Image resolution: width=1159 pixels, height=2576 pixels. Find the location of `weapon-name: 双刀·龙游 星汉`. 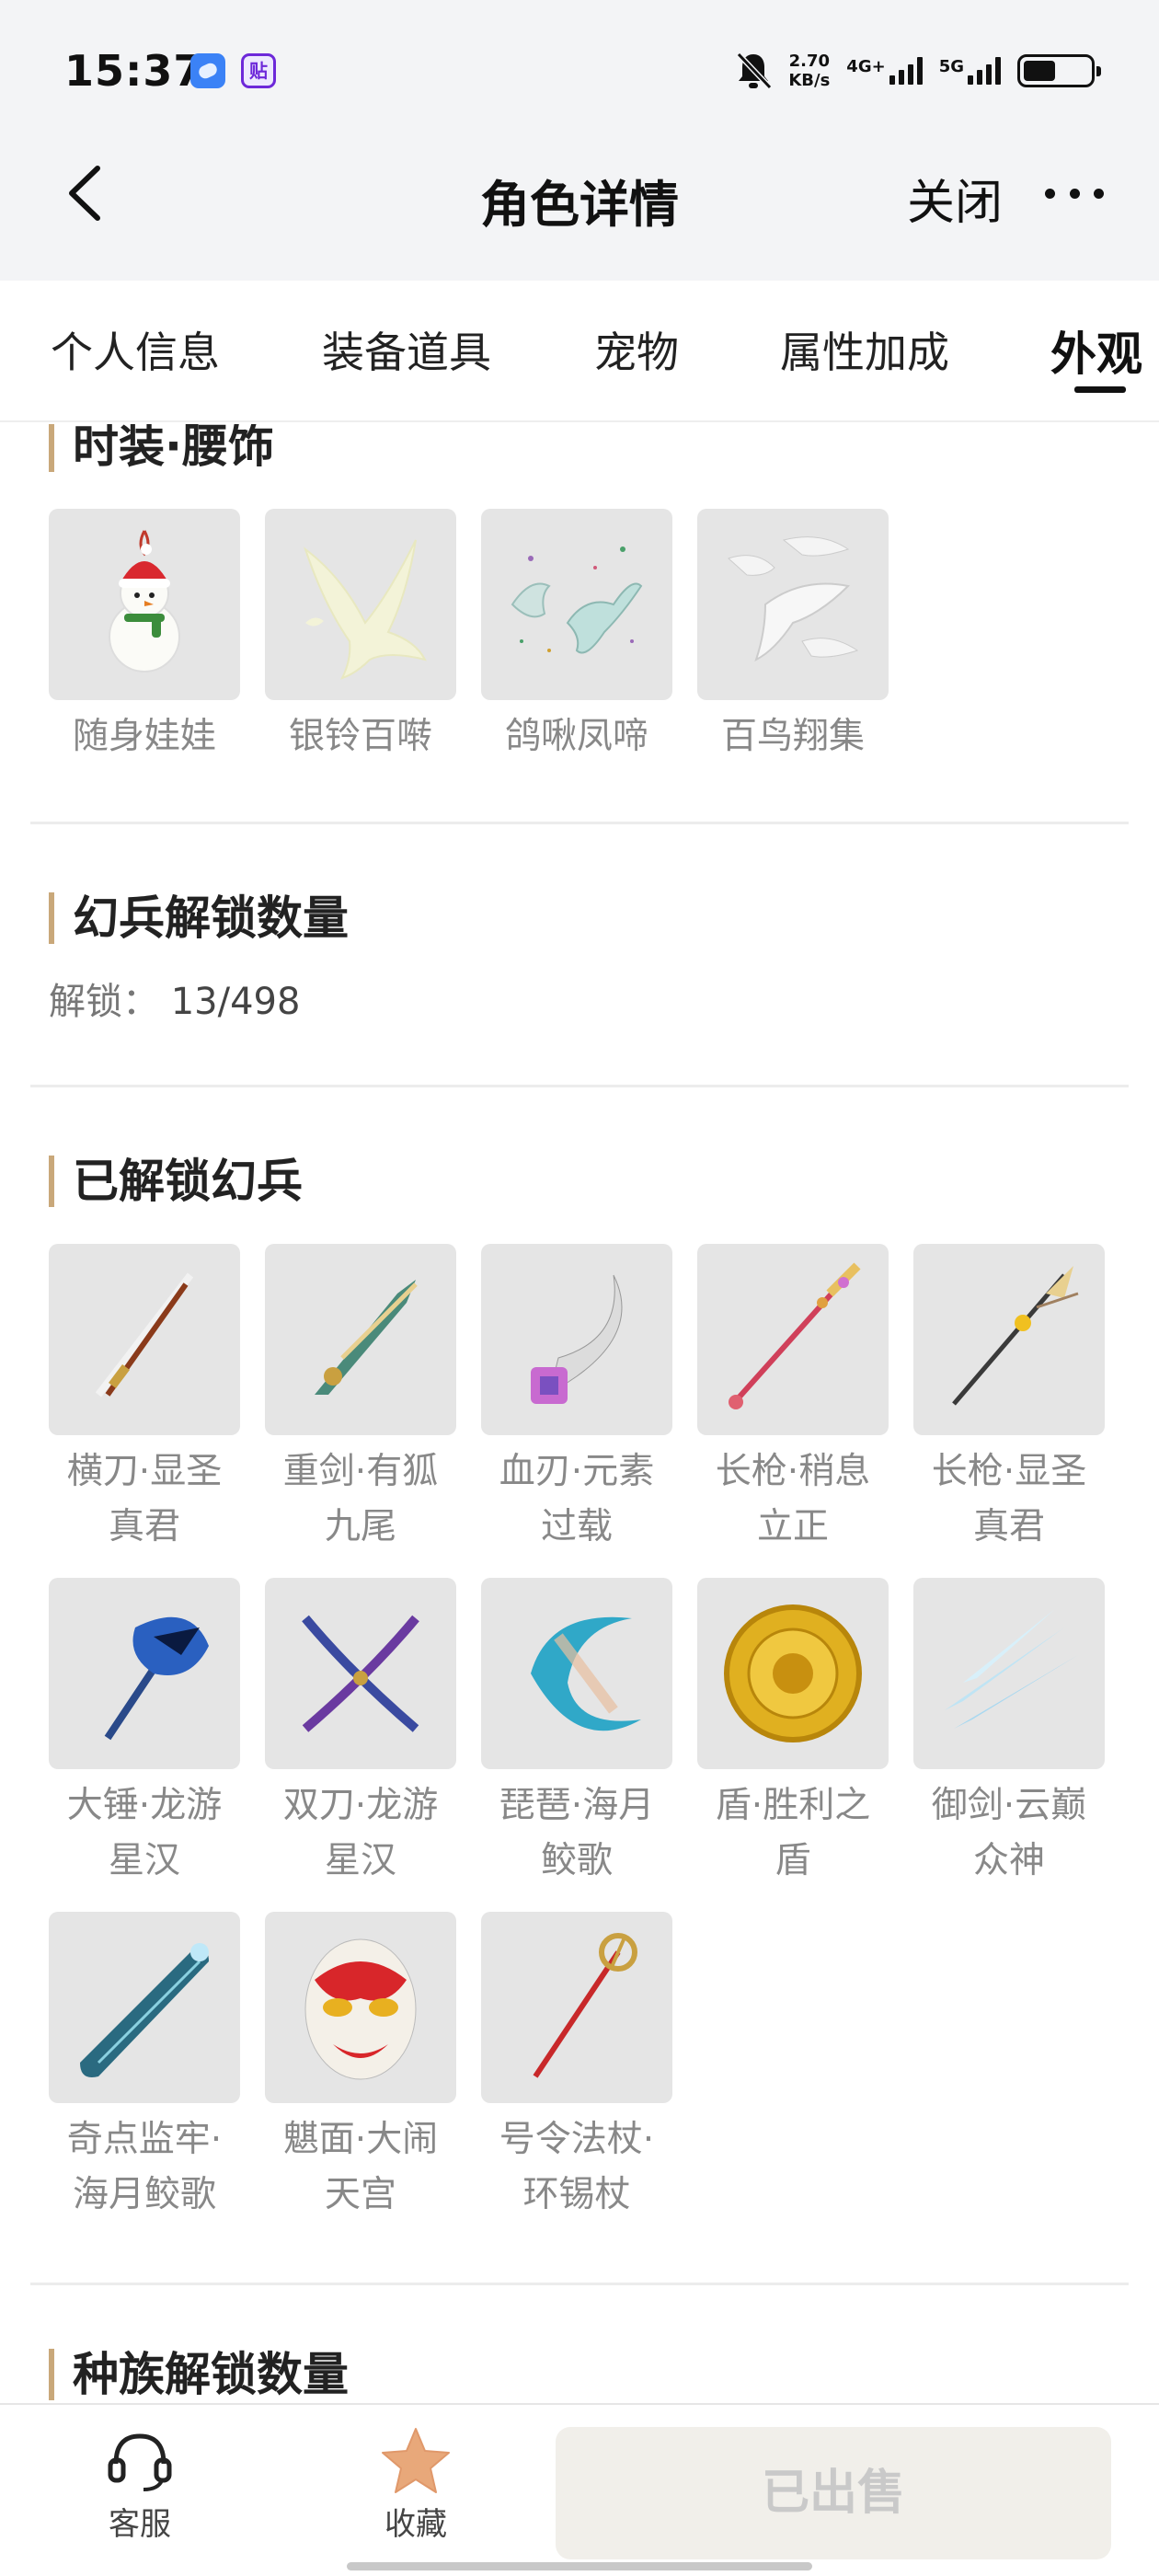

weapon-name: 双刀·龙游 星汉 is located at coordinates (360, 1833).